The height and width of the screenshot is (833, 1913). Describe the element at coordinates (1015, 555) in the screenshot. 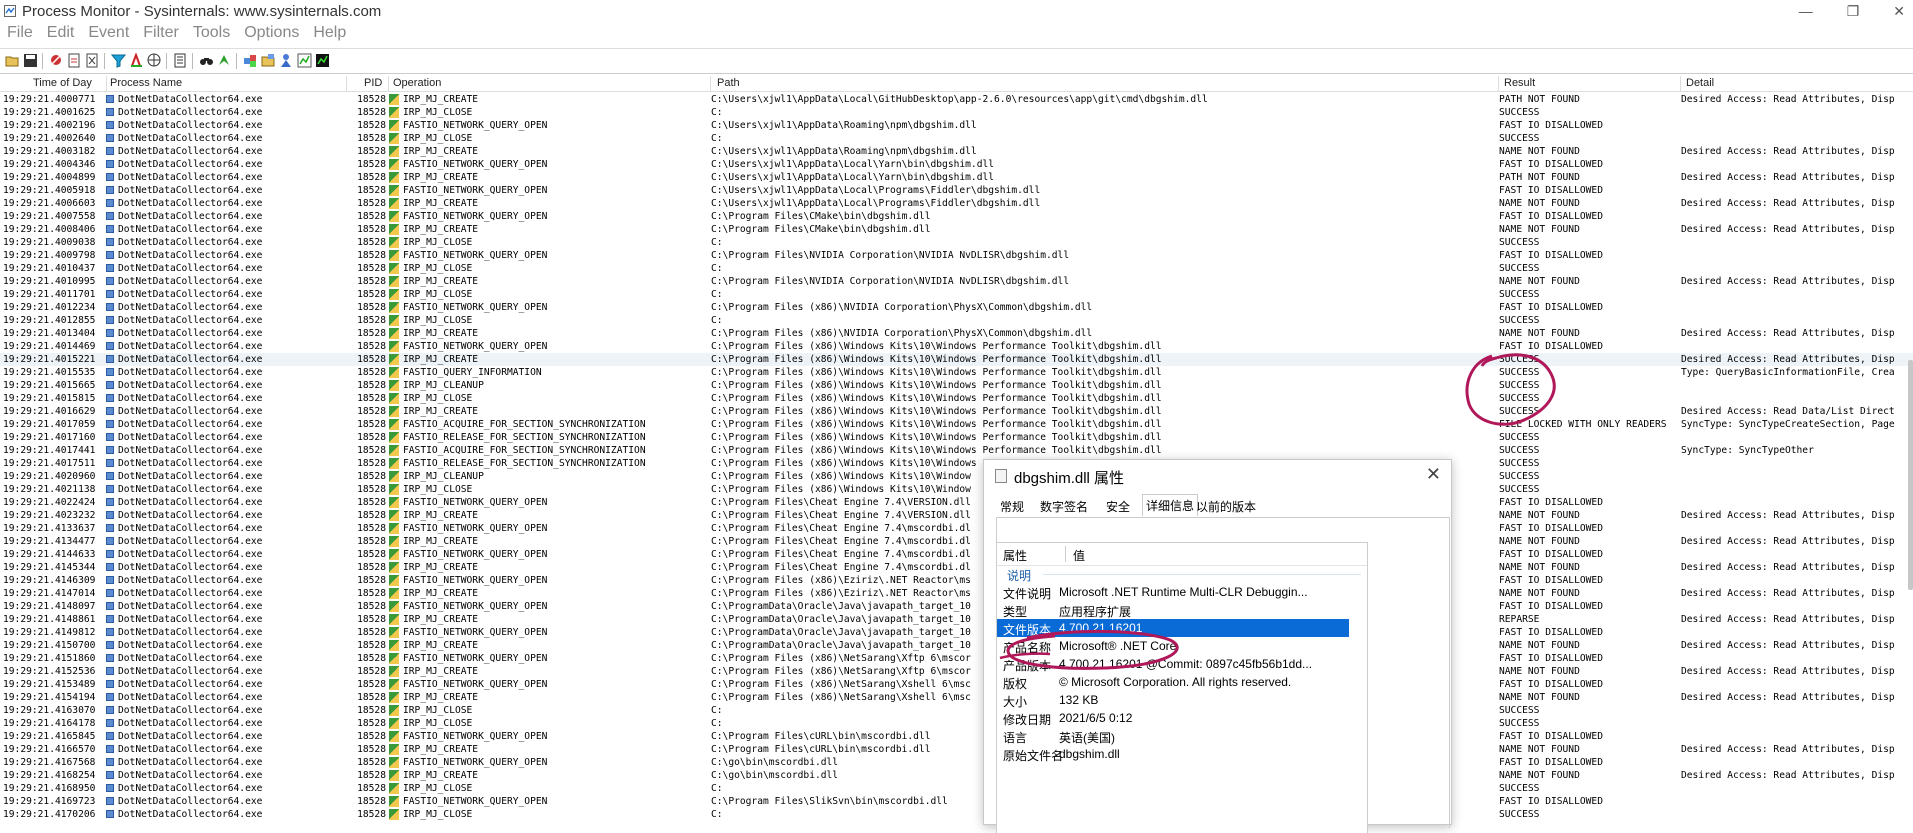

I see `header-property: 属性` at that location.